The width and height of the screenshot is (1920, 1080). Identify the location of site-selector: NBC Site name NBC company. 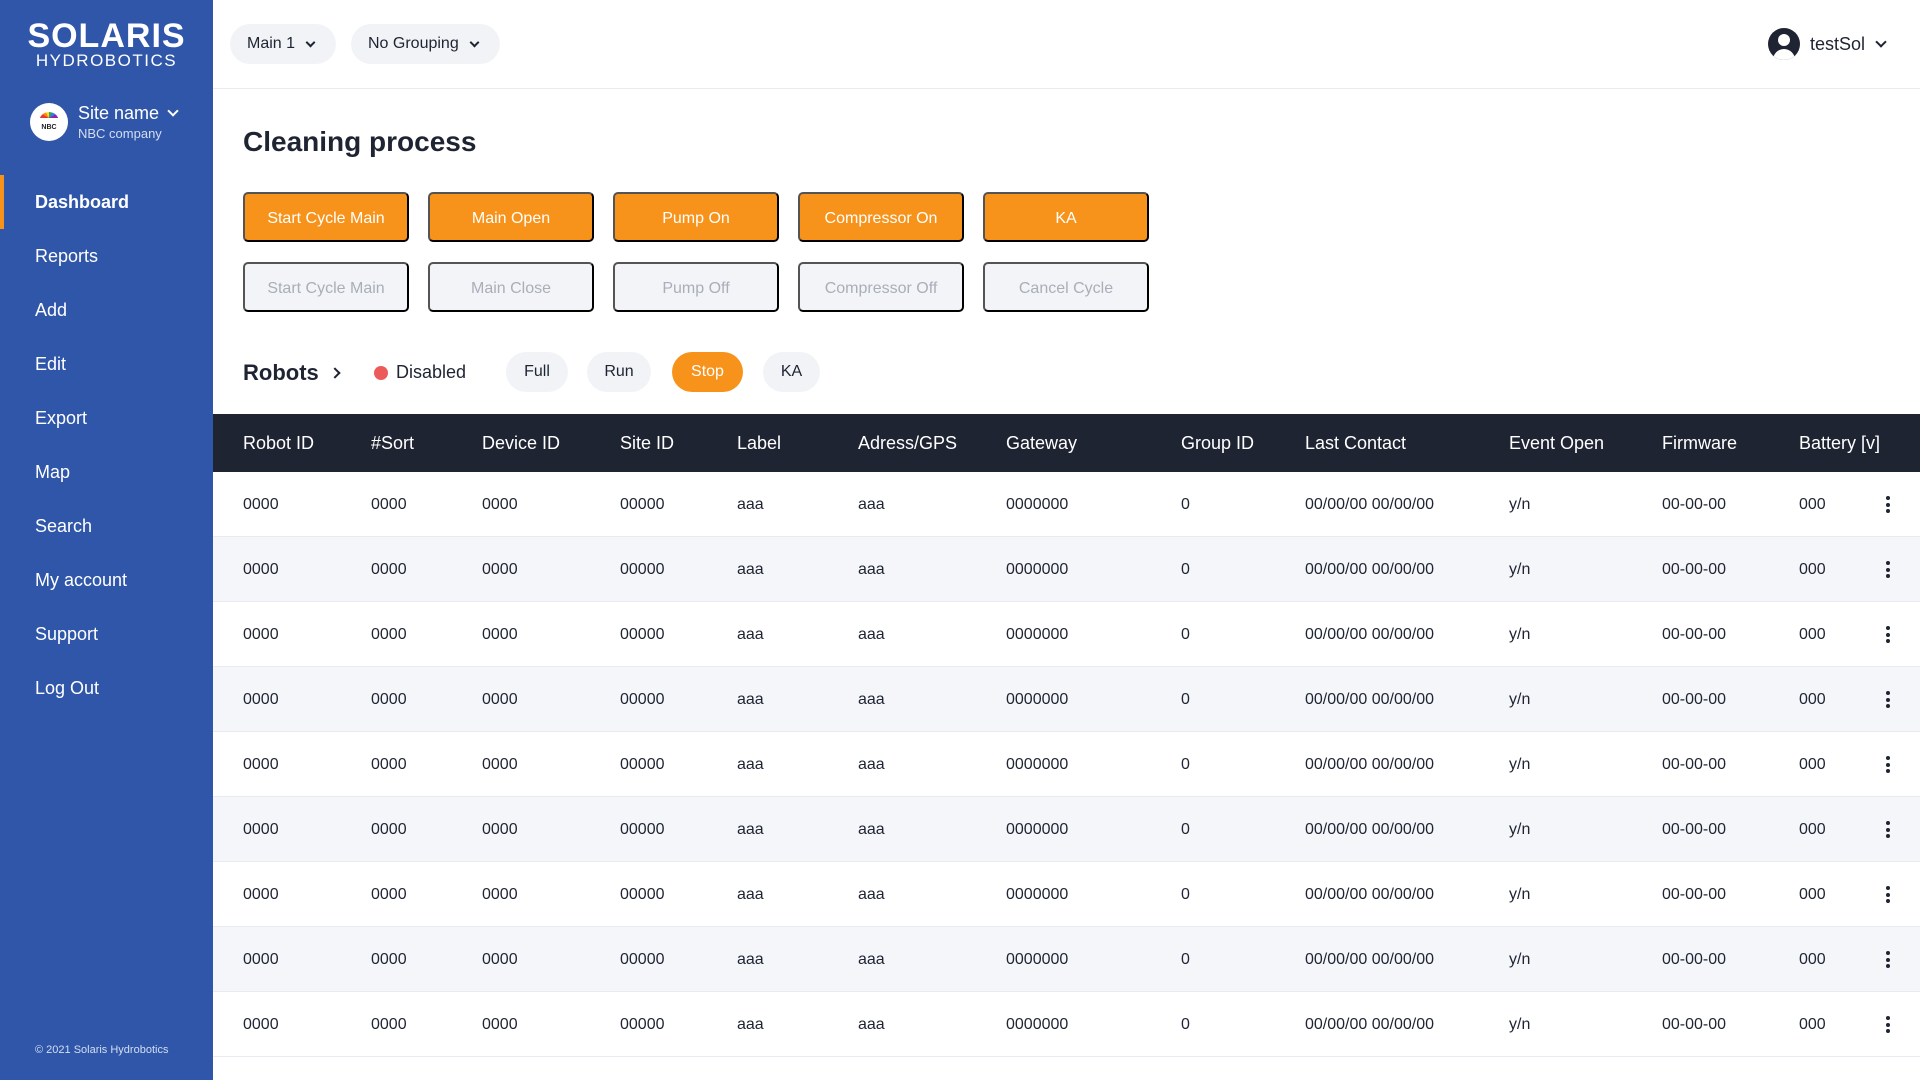
(104, 122).